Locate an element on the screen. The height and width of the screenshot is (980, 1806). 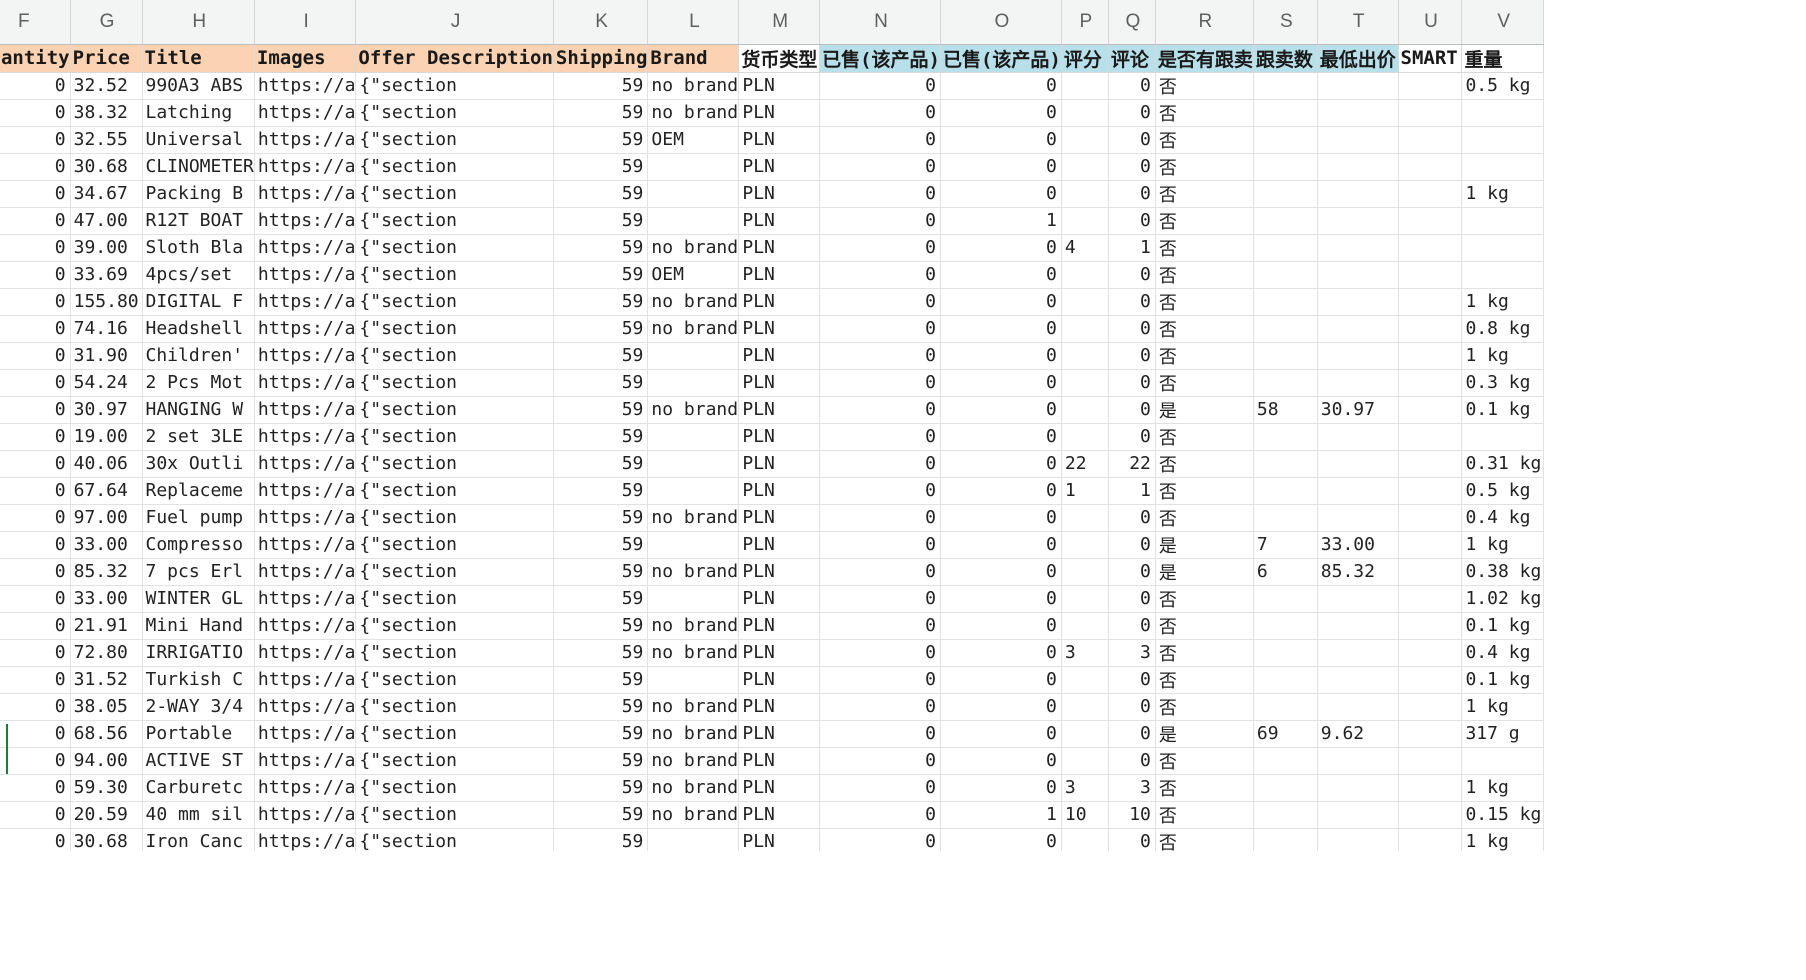
cell-v: 0.4 kg is located at coordinates (1502, 518).